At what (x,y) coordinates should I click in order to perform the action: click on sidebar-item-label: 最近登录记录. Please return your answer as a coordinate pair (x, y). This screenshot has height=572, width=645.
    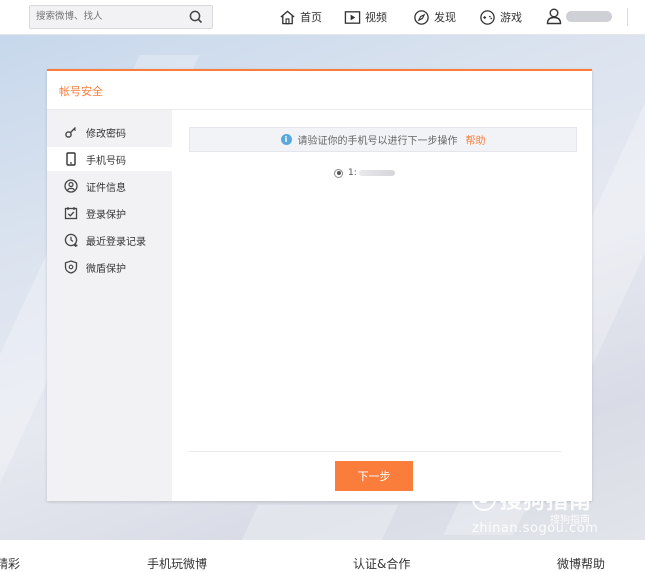
    Looking at the image, I should click on (116, 242).